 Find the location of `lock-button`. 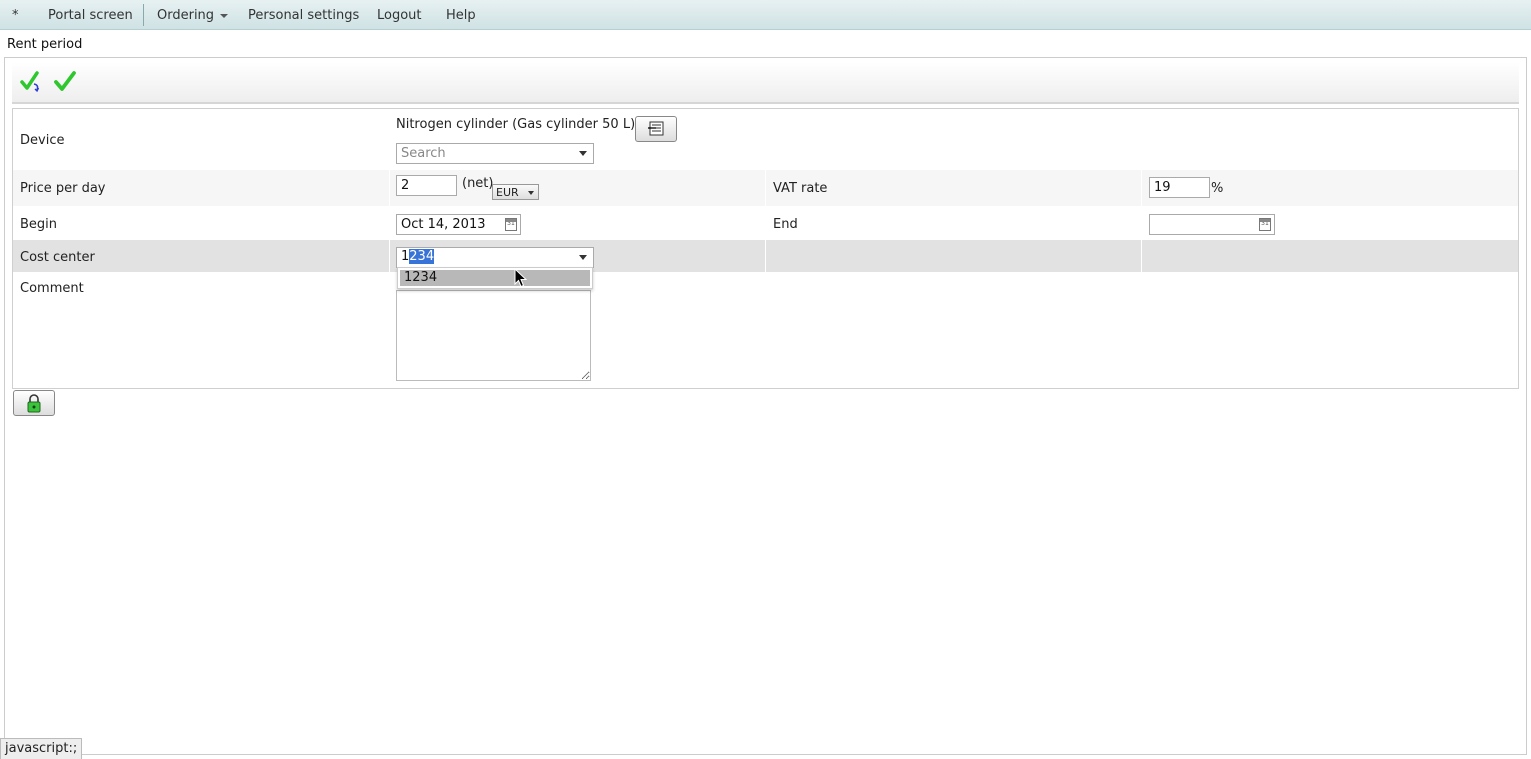

lock-button is located at coordinates (34, 403).